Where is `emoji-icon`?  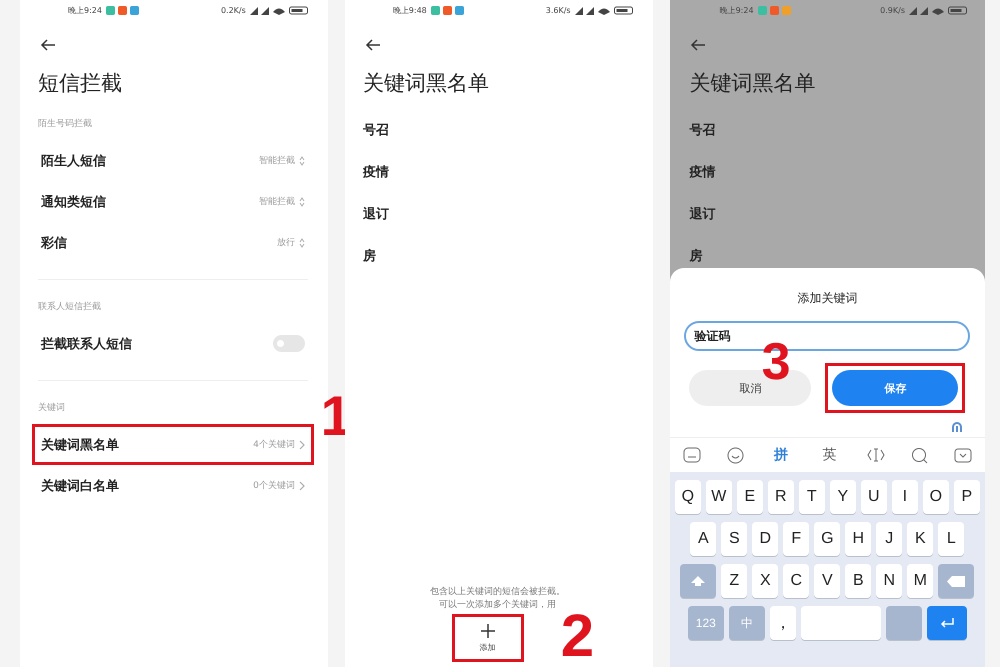 emoji-icon is located at coordinates (735, 455).